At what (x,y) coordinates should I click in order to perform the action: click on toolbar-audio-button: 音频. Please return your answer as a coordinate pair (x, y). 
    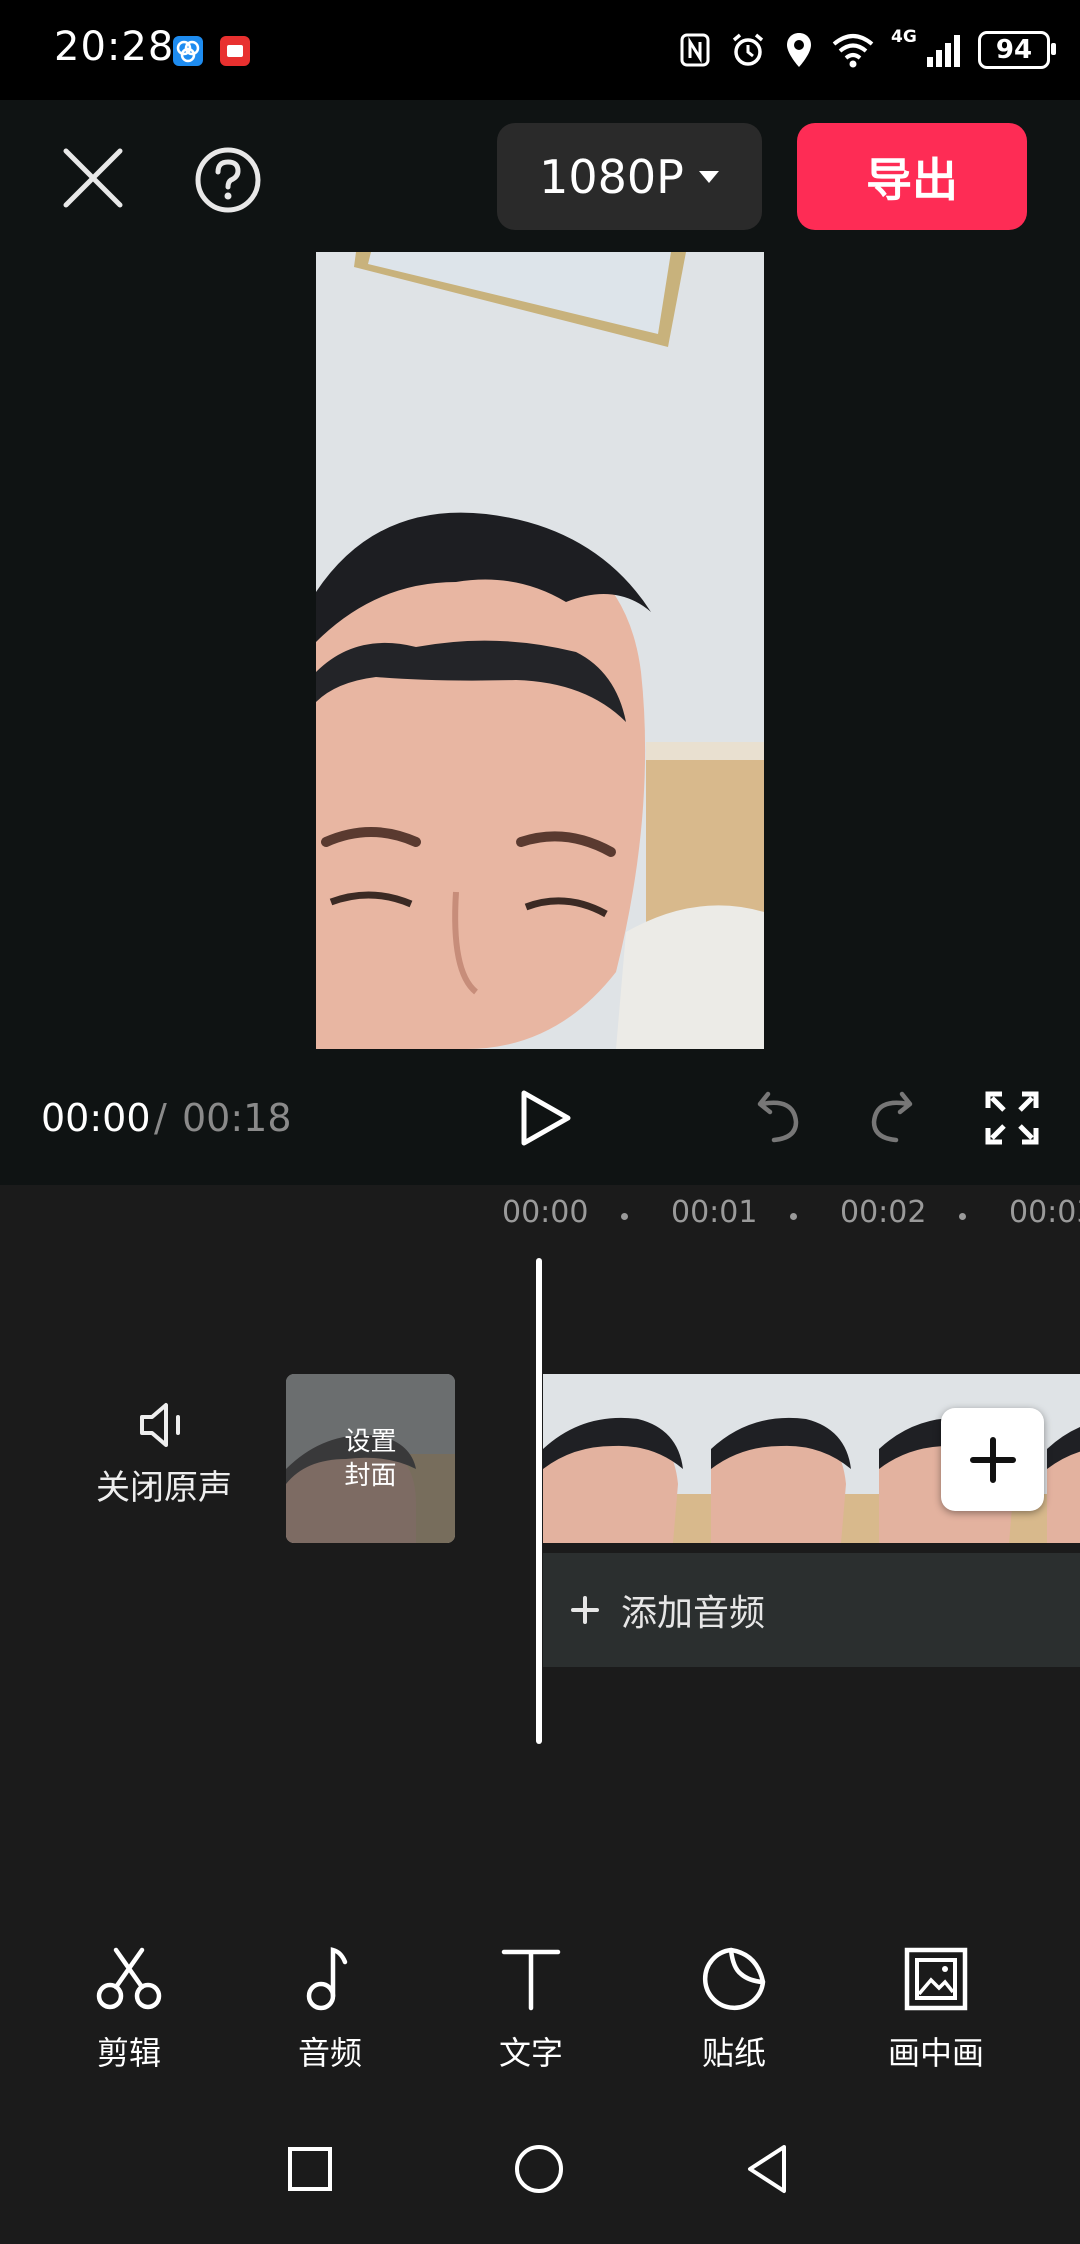
    Looking at the image, I should click on (330, 2009).